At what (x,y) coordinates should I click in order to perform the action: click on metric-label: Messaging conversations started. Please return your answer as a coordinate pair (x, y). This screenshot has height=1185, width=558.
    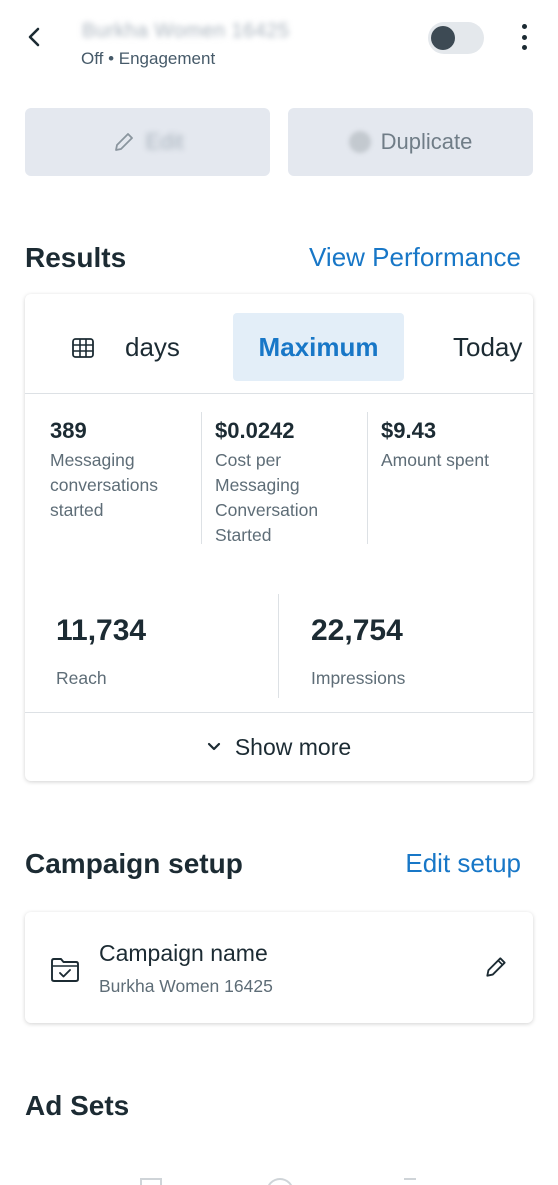
    Looking at the image, I should click on (104, 485).